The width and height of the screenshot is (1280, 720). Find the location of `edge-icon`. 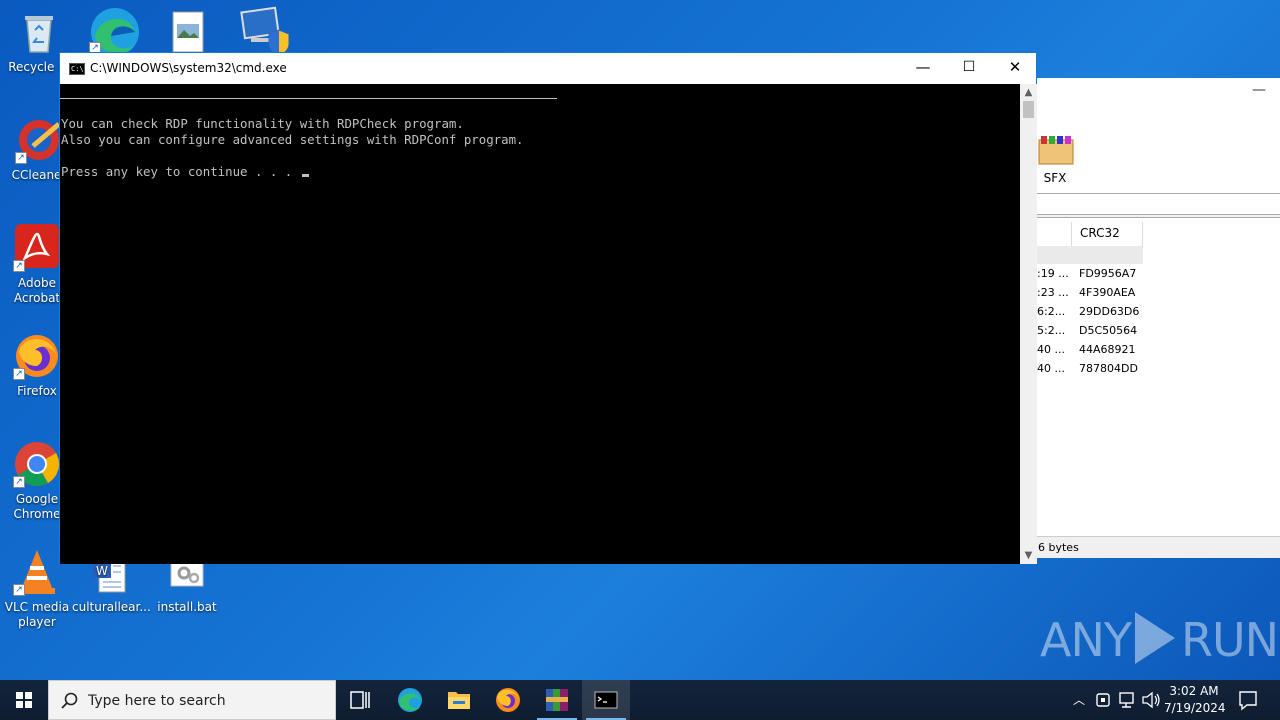

edge-icon is located at coordinates (410, 700).